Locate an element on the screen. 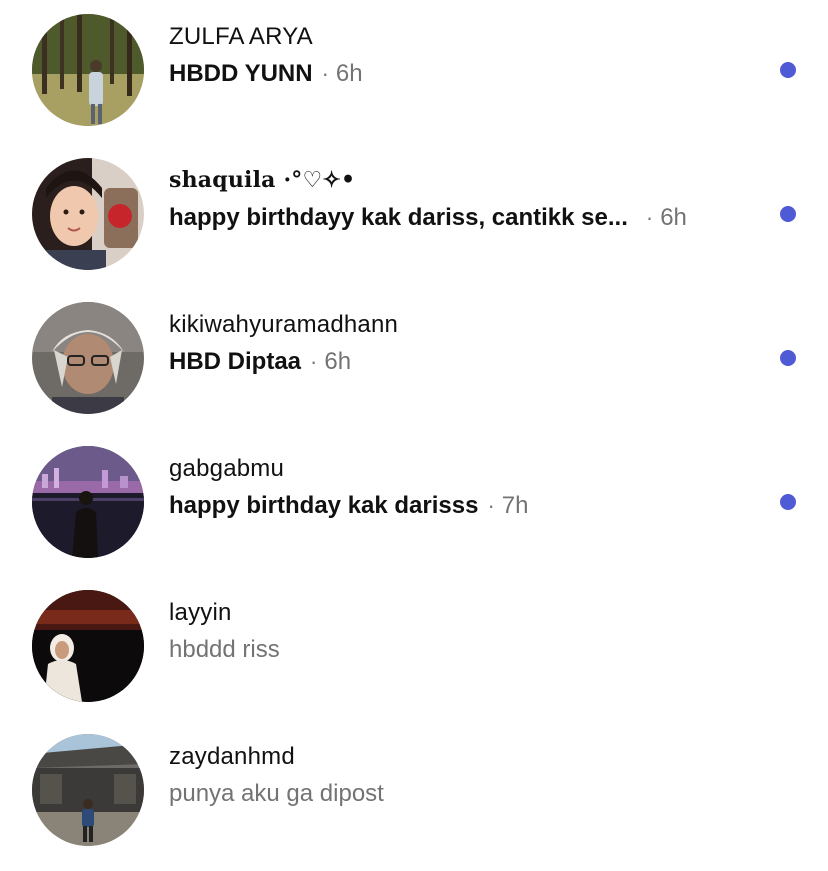  message-text: HBDD YUNN is located at coordinates (241, 73).